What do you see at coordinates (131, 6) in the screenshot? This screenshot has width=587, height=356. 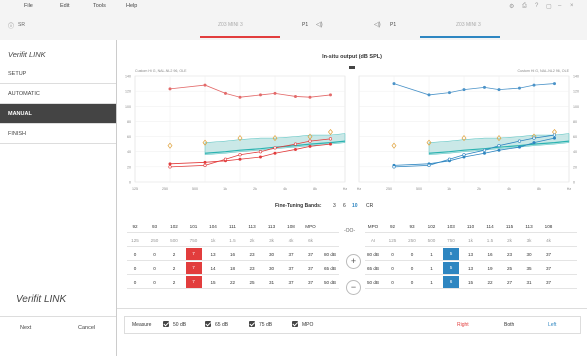 I see `menu-help: Help` at bounding box center [131, 6].